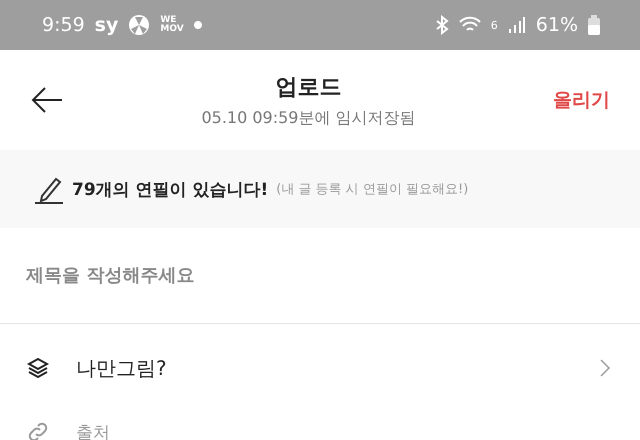  Describe the element at coordinates (47, 100) in the screenshot. I see `back-button` at that location.